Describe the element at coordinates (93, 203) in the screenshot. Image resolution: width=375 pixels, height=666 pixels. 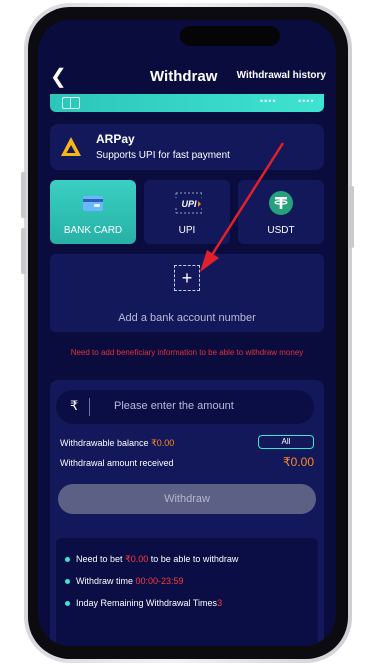
I see `wallet-card-icon` at that location.